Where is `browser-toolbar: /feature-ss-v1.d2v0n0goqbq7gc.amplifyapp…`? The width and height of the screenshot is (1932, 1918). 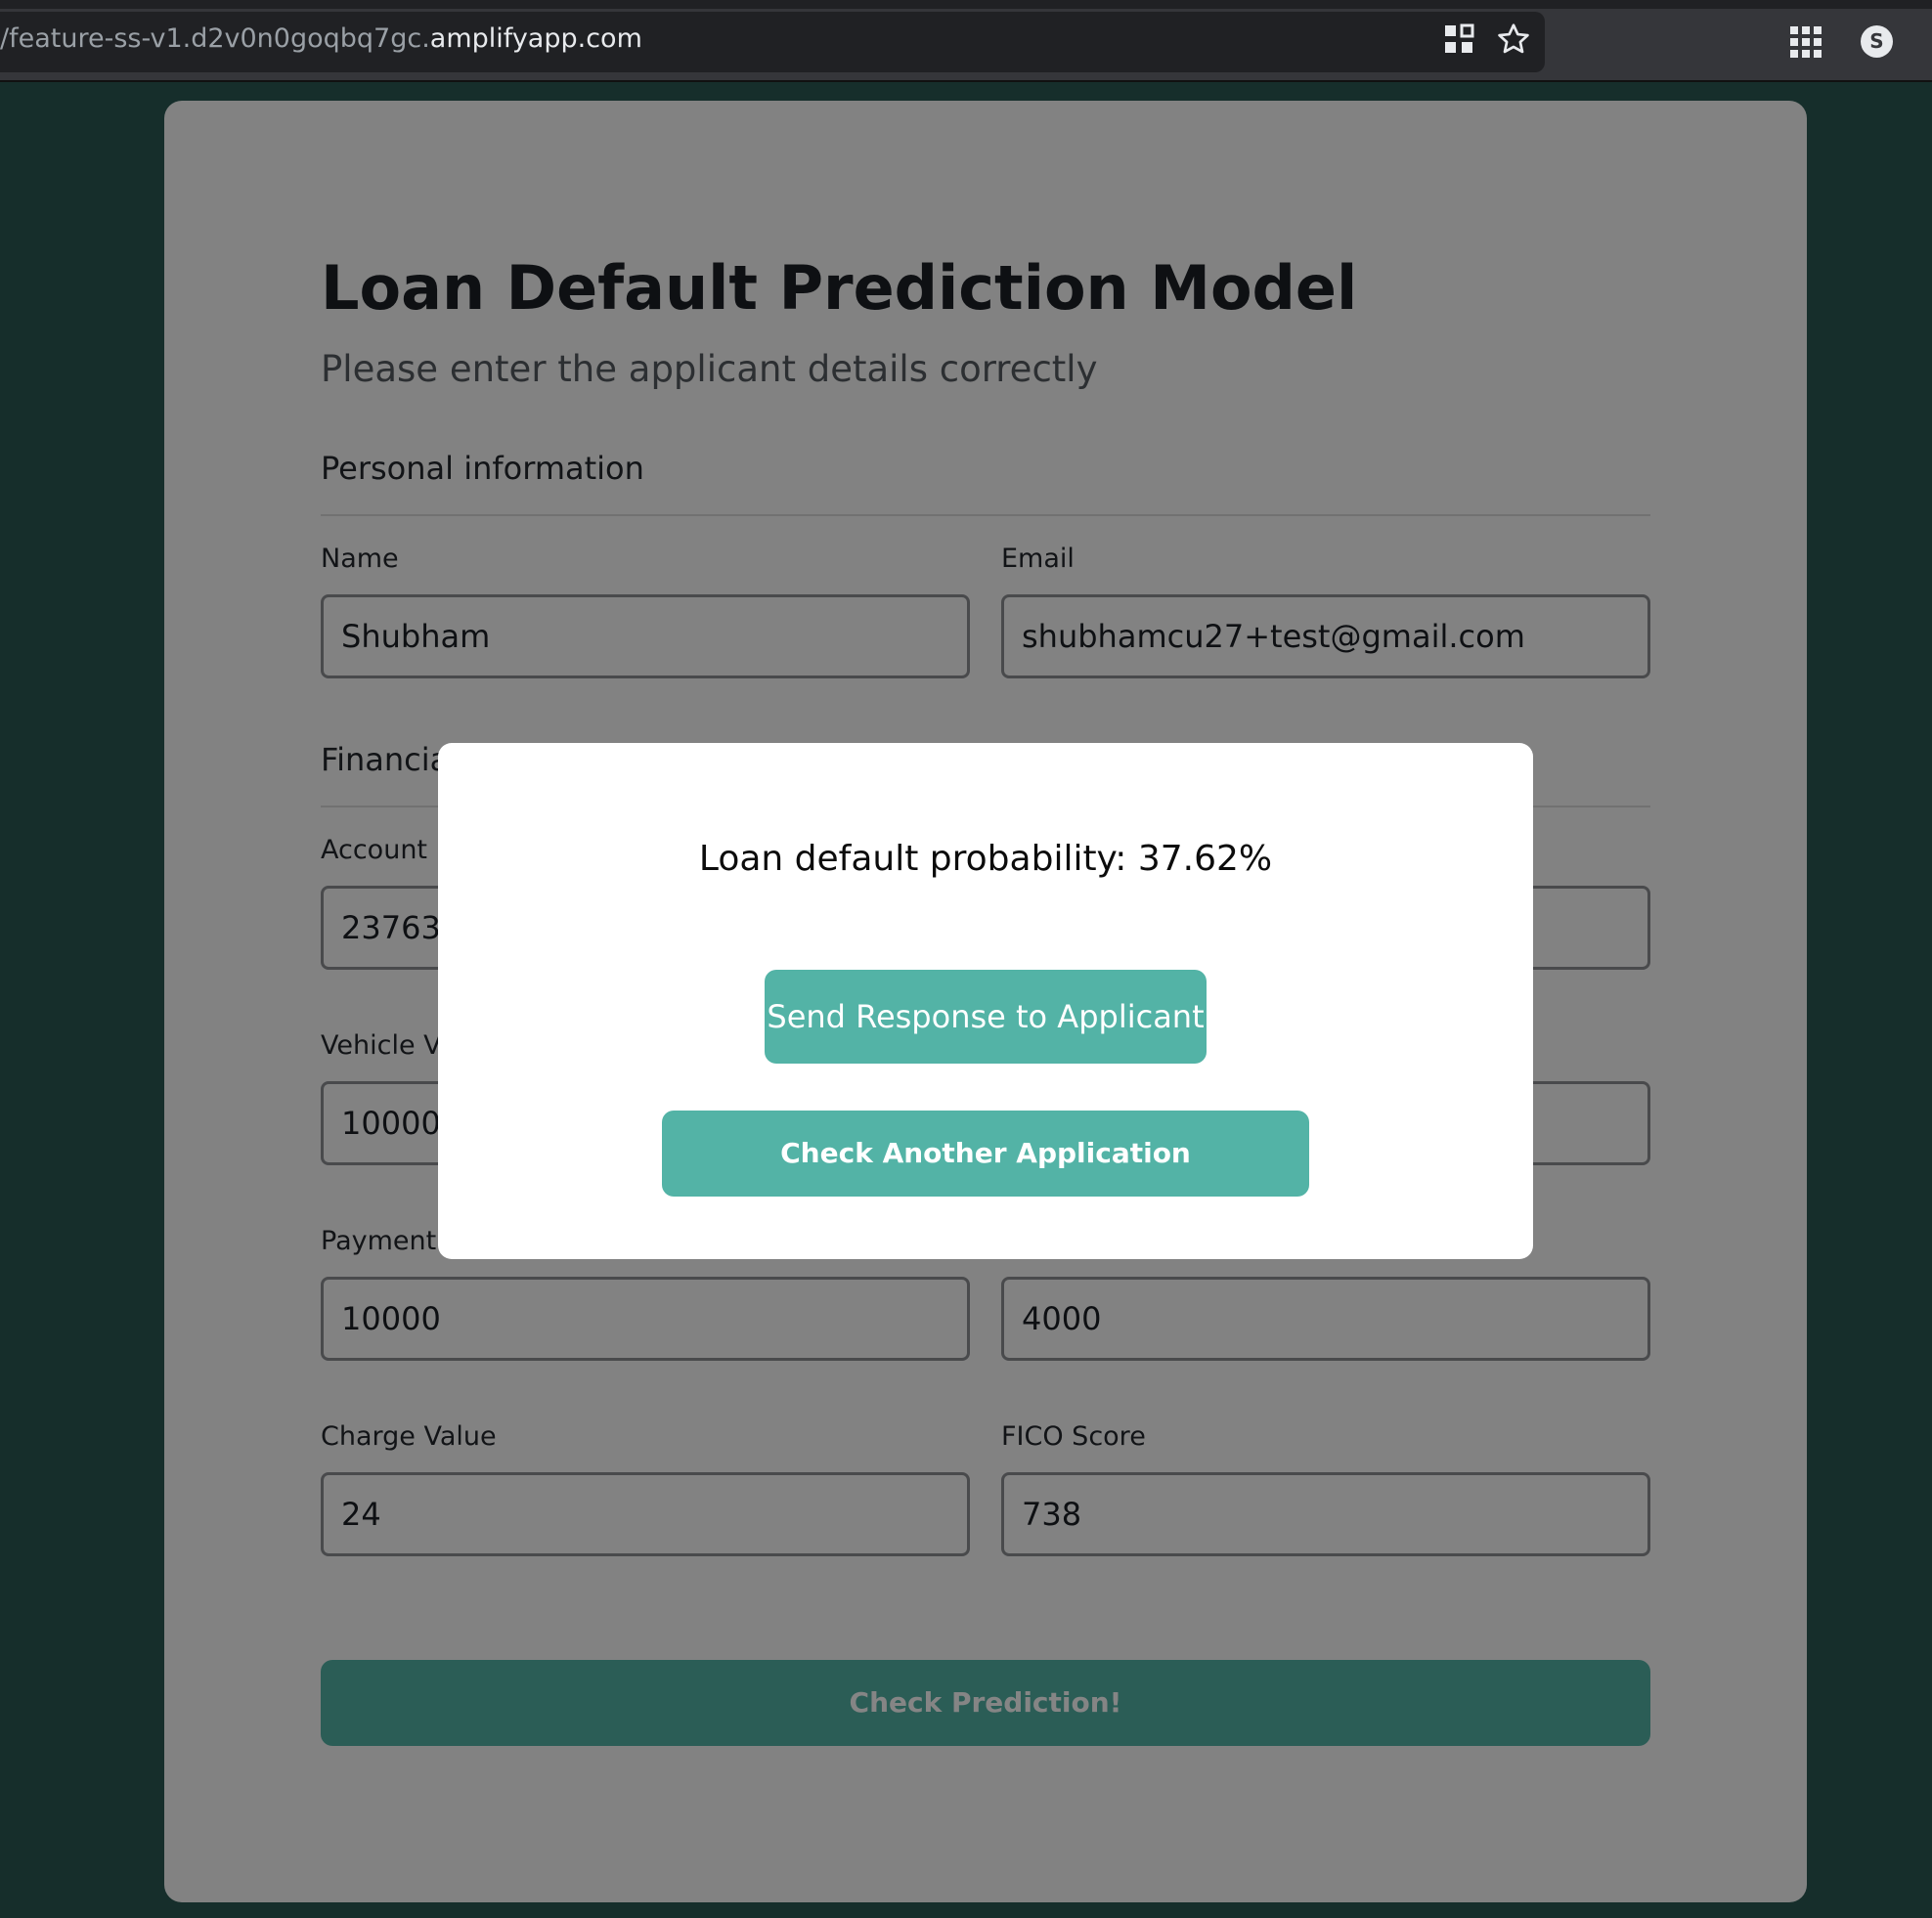
browser-toolbar: /feature-ss-v1.d2v0n0goqbq7gc.amplifyapp… is located at coordinates (966, 41).